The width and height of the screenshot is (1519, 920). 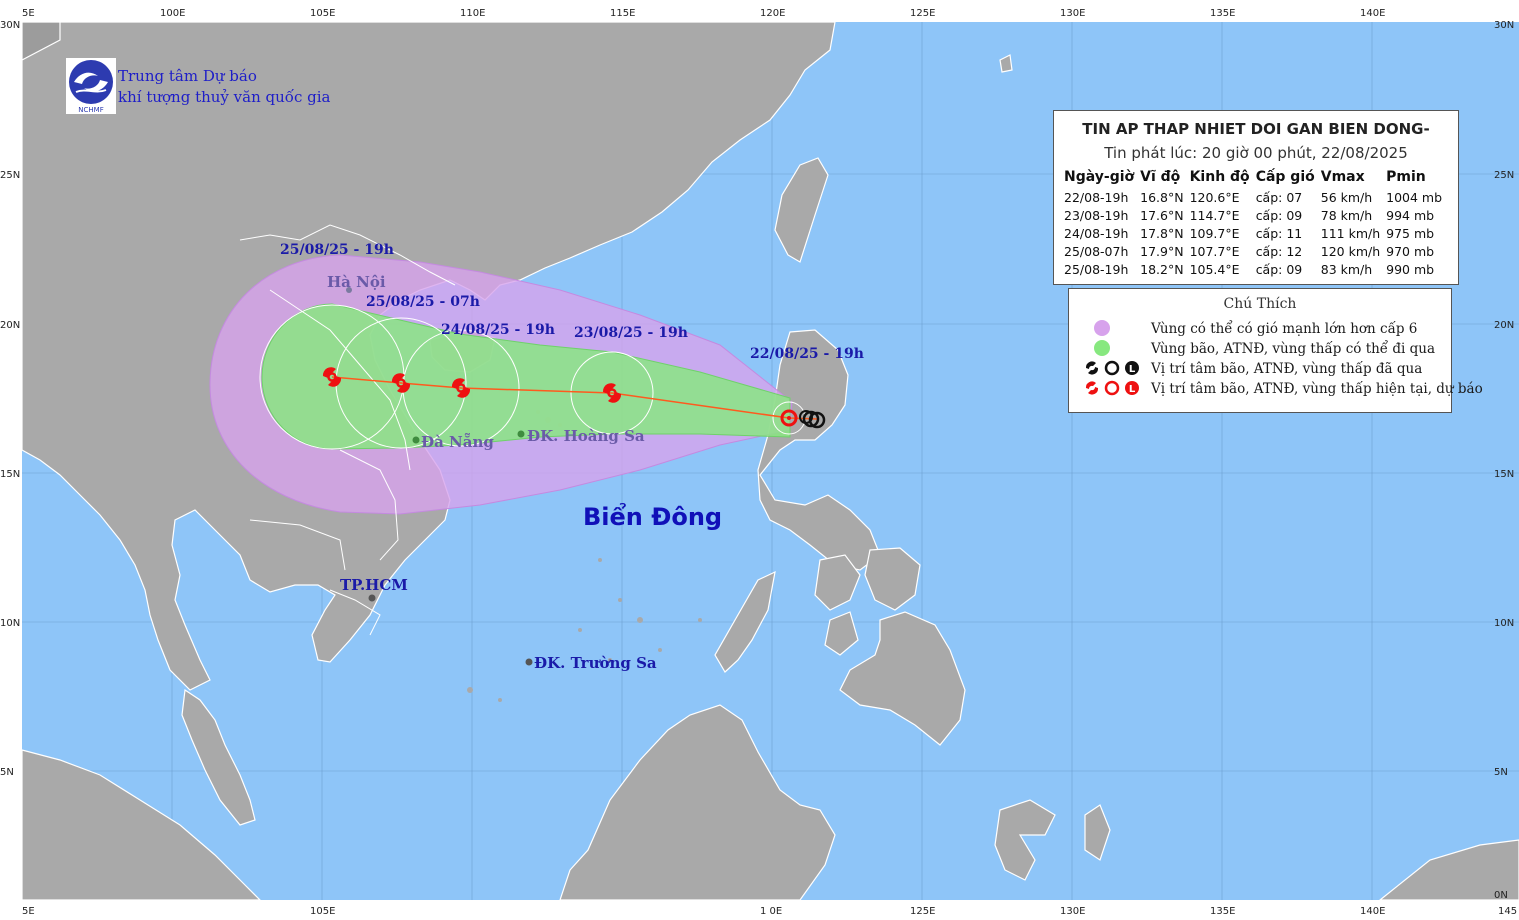 I want to click on org-name-line2: khí tượng thuỷ văn quốc gia, so click(x=224, y=97).